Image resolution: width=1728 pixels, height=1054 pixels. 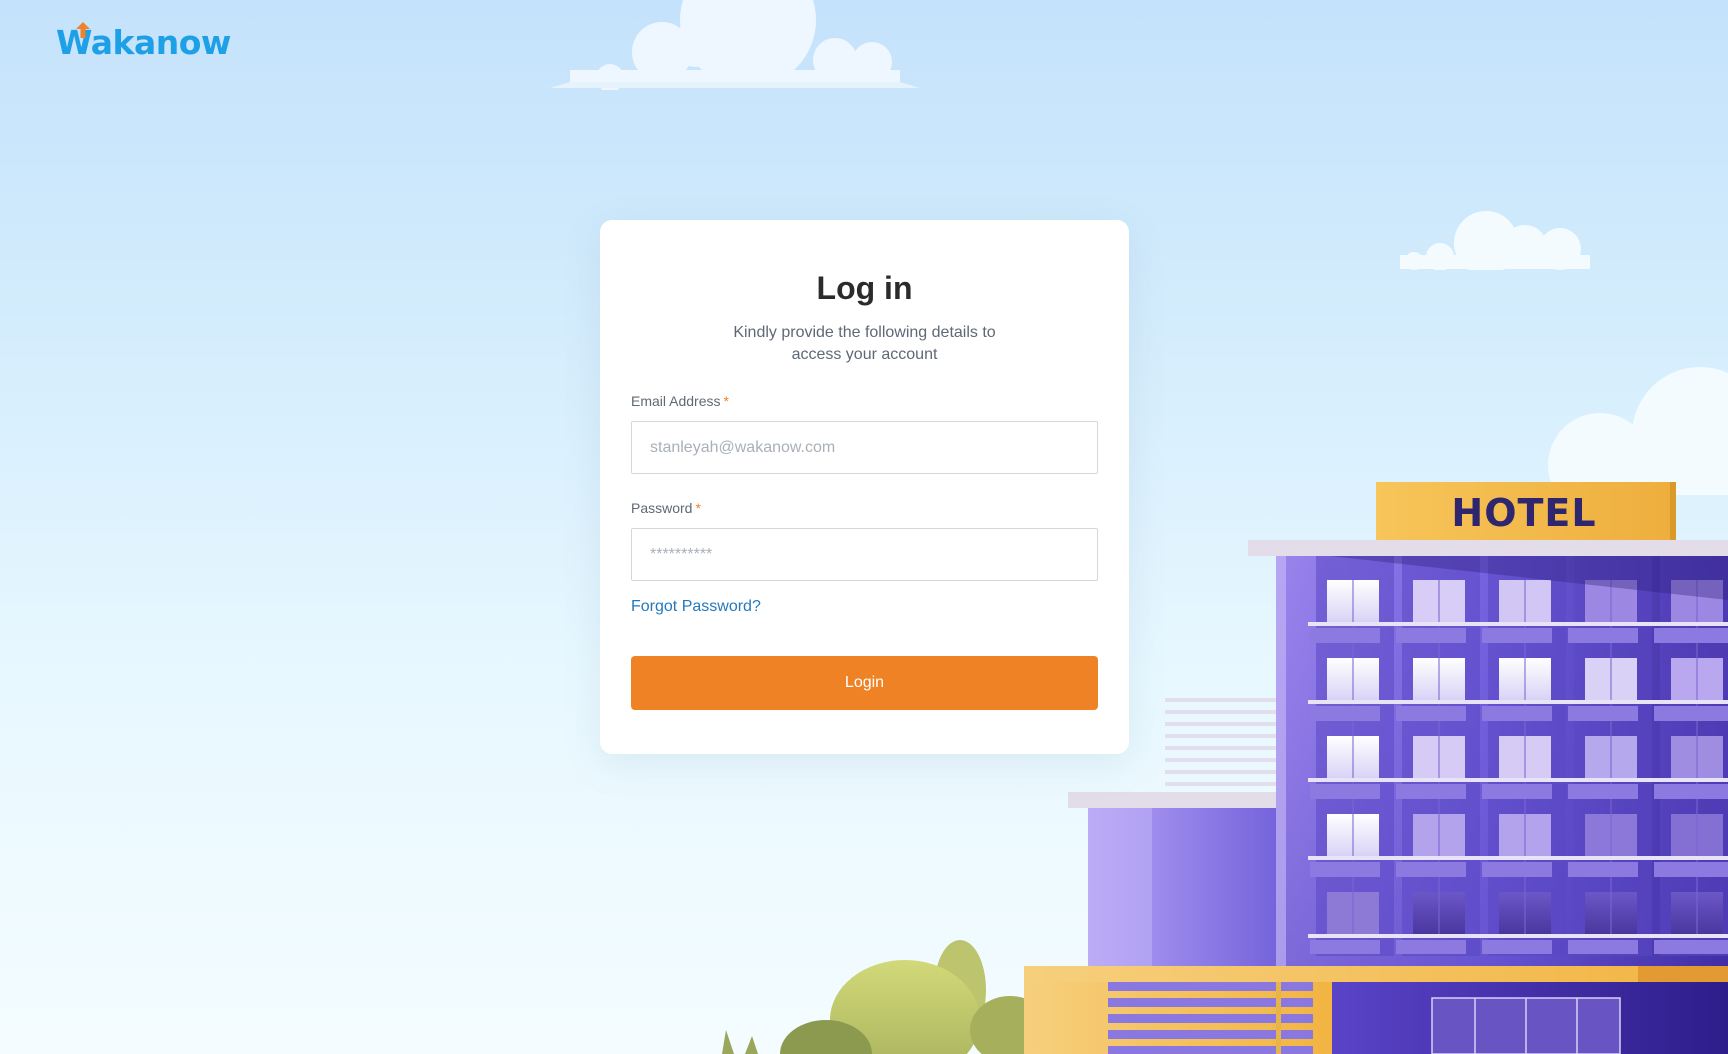 I want to click on login-button: Login, so click(x=864, y=683).